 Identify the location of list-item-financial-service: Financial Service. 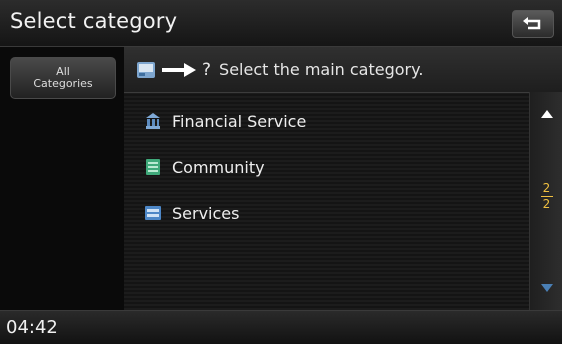
(332, 121).